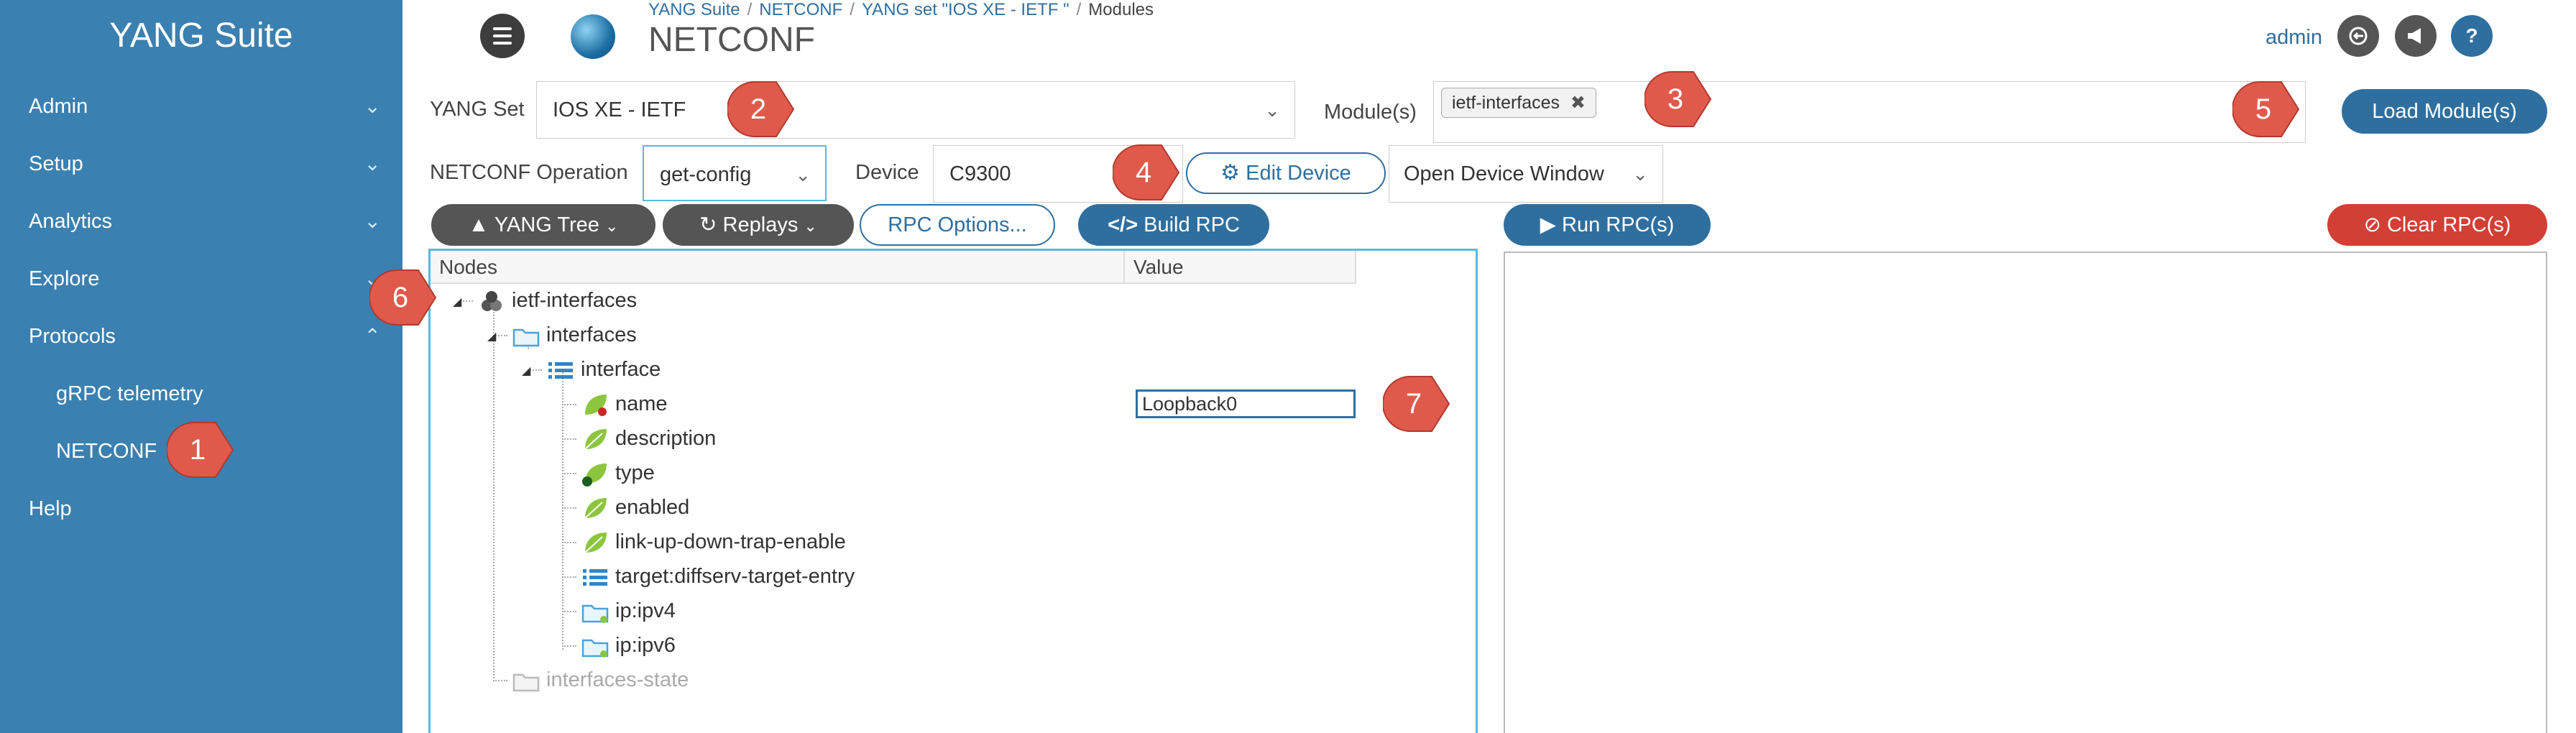 The height and width of the screenshot is (733, 2576). What do you see at coordinates (595, 474) in the screenshot?
I see `leaf-mandatory-icon` at bounding box center [595, 474].